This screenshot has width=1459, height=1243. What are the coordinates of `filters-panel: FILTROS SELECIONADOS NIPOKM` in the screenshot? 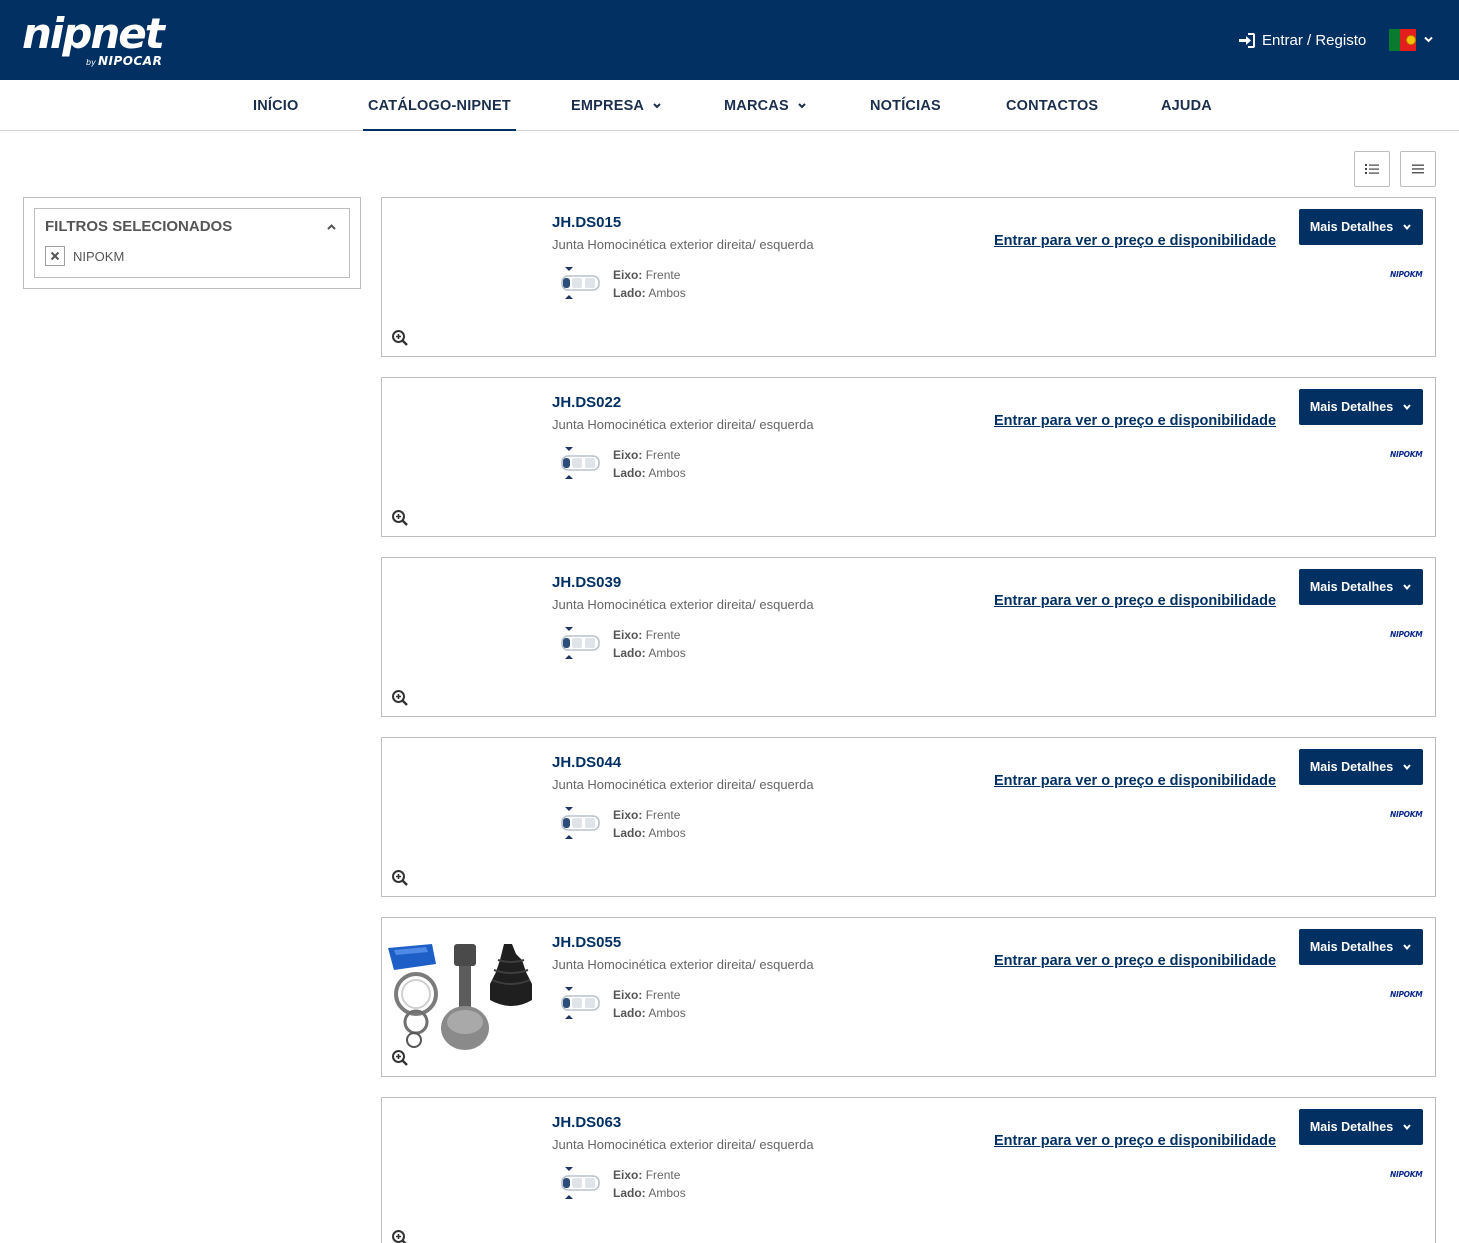 It's located at (192, 243).